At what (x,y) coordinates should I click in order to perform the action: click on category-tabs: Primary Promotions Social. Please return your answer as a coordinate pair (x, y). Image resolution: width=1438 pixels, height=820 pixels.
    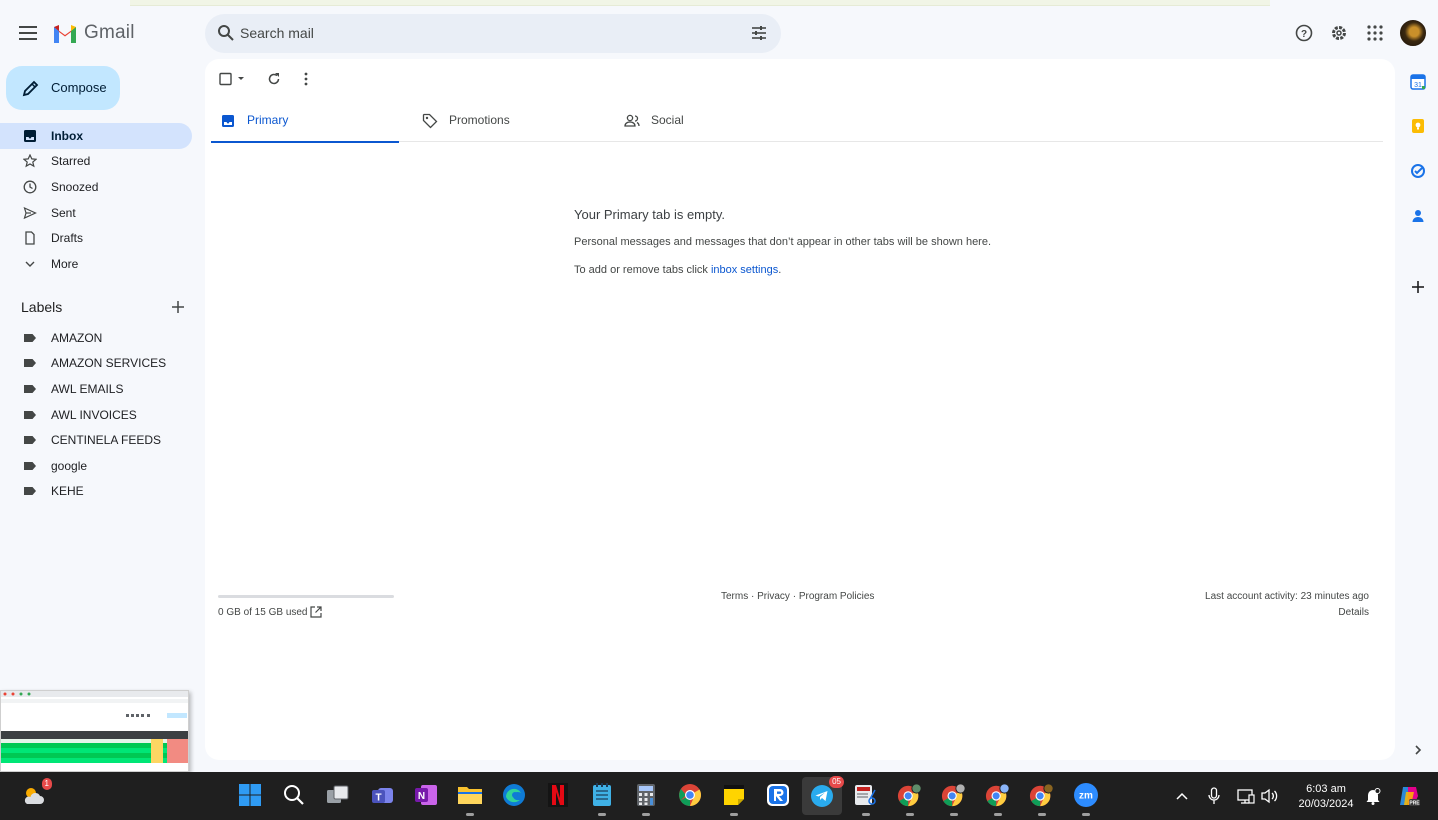
    Looking at the image, I should click on (797, 121).